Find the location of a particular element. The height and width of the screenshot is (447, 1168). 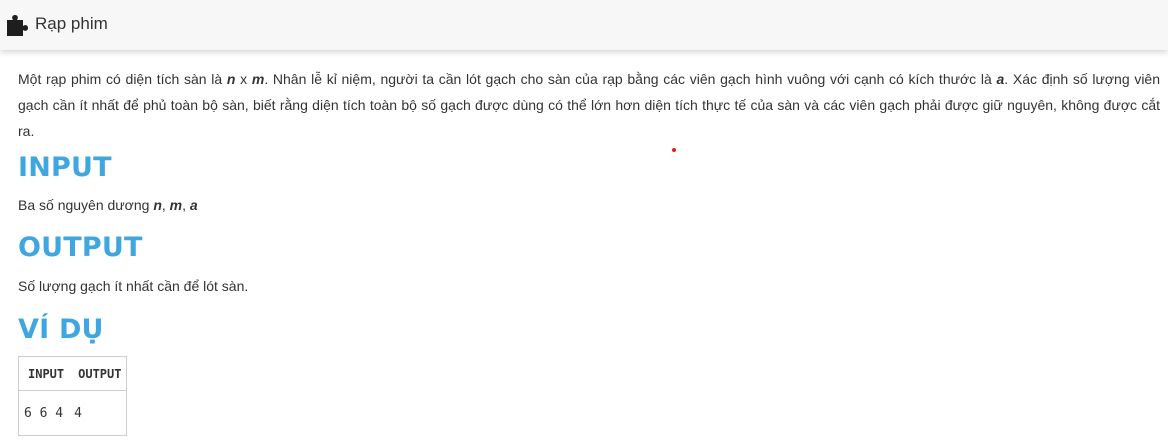

puzzle-piece-icon is located at coordinates (19, 25).